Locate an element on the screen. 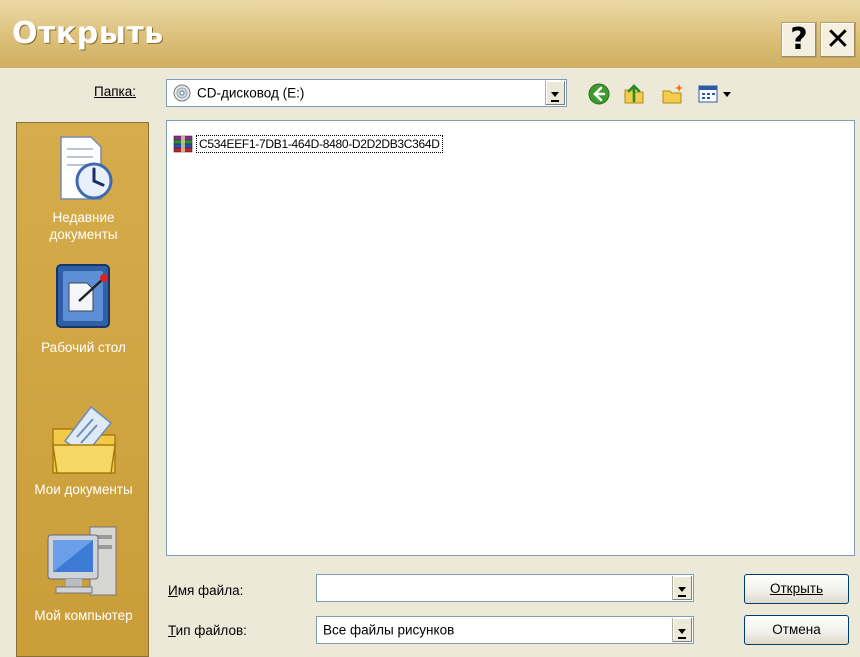 The height and width of the screenshot is (657, 860). place-my-documents: Мои документы is located at coordinates (83, 445).